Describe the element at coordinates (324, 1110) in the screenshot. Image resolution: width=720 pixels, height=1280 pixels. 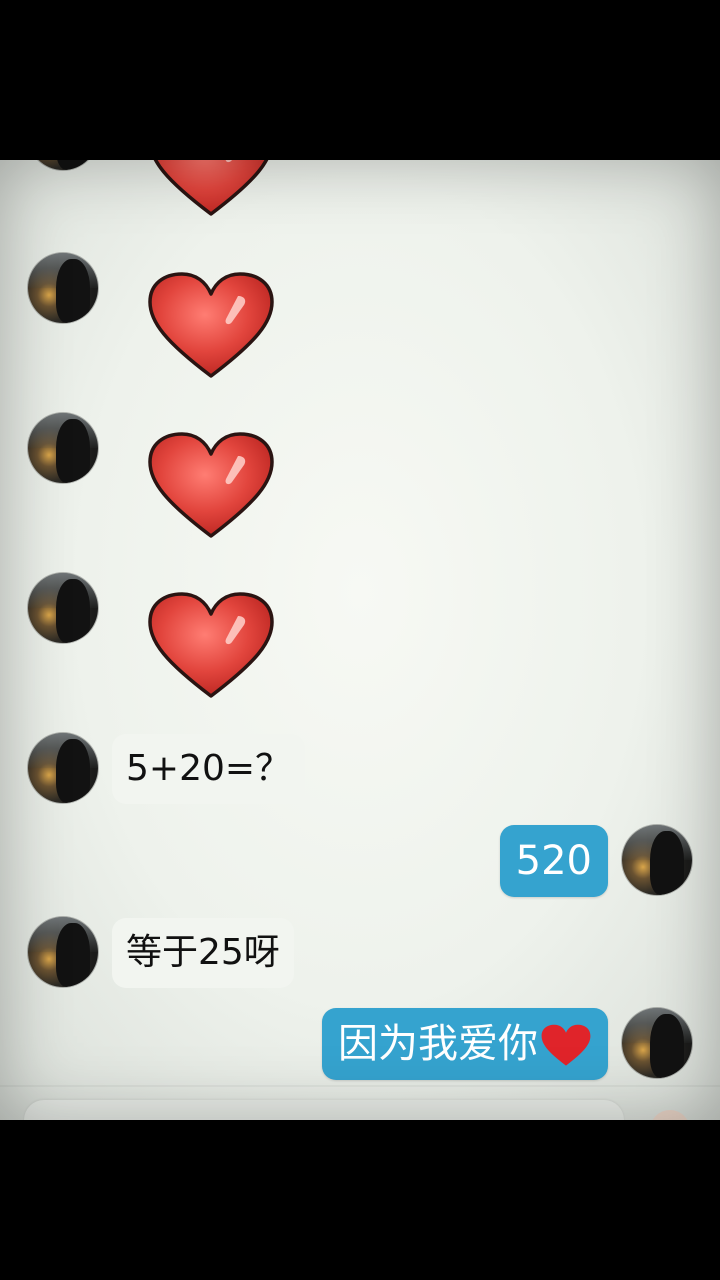
I see `message-input` at that location.